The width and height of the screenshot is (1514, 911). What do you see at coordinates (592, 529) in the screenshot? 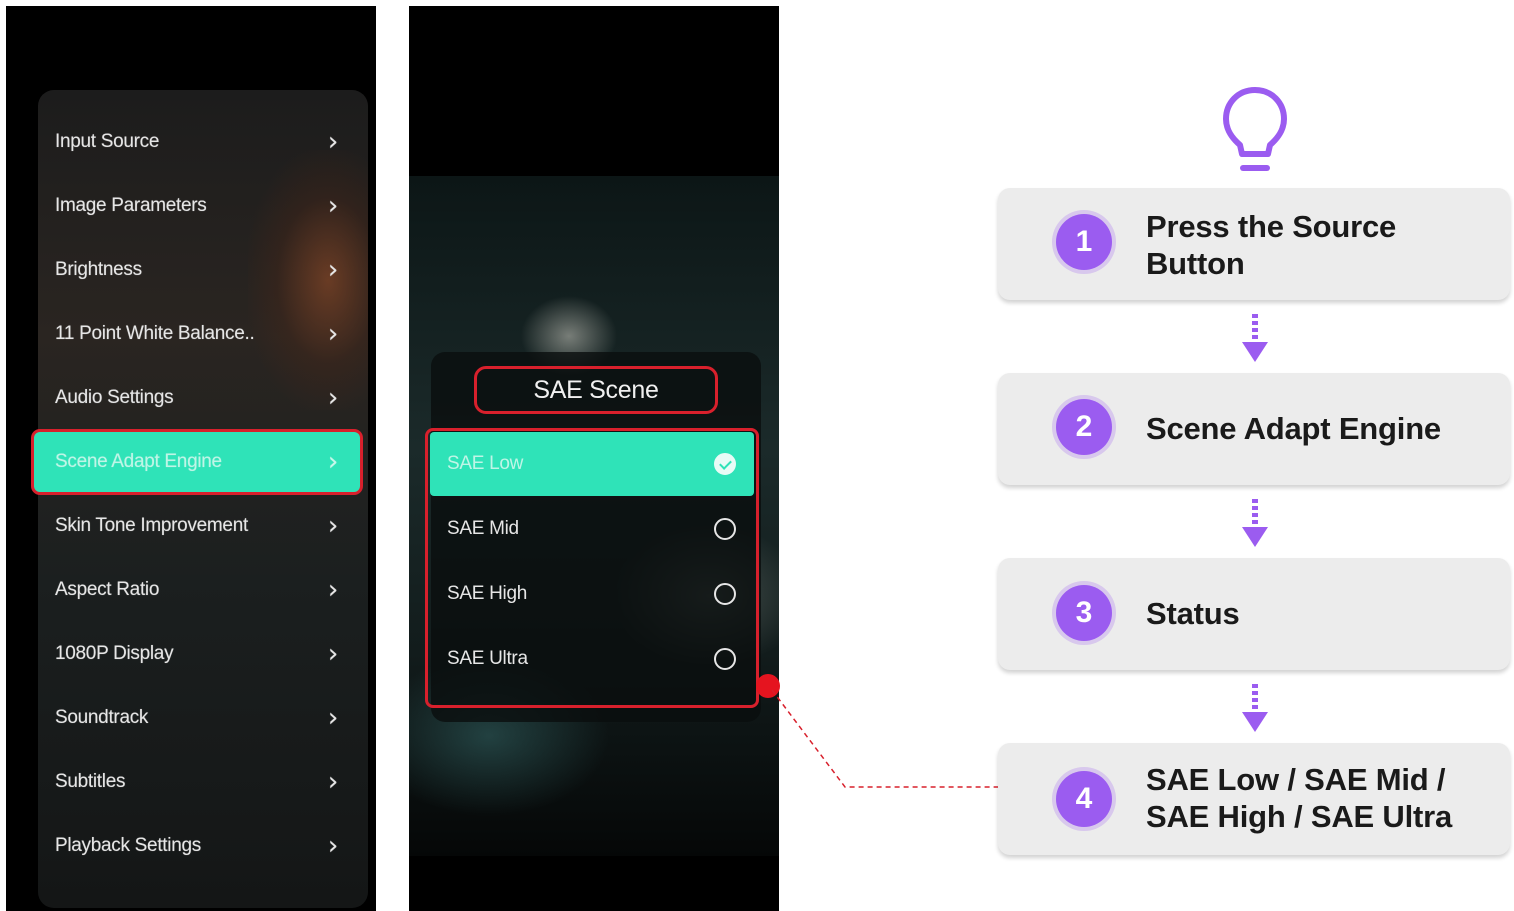
I see `sae-option-mid: SAE Mid` at bounding box center [592, 529].